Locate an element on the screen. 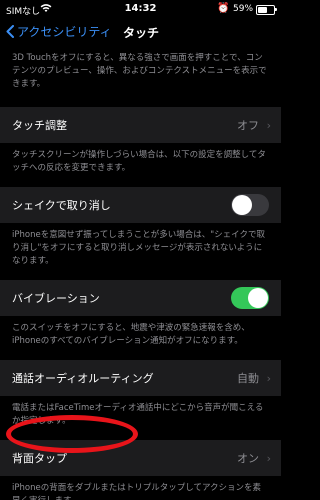 The image size is (320, 500). battery-cap is located at coordinates (276, 9).